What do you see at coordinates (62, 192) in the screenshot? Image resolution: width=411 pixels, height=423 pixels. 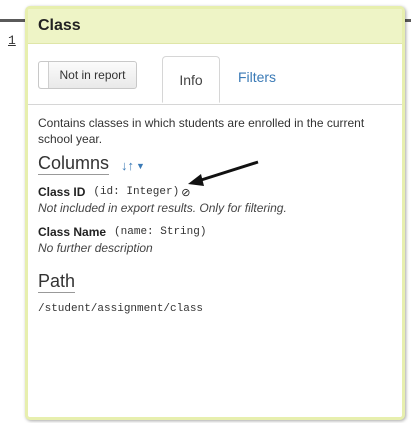 I see `column-name: Class ID` at bounding box center [62, 192].